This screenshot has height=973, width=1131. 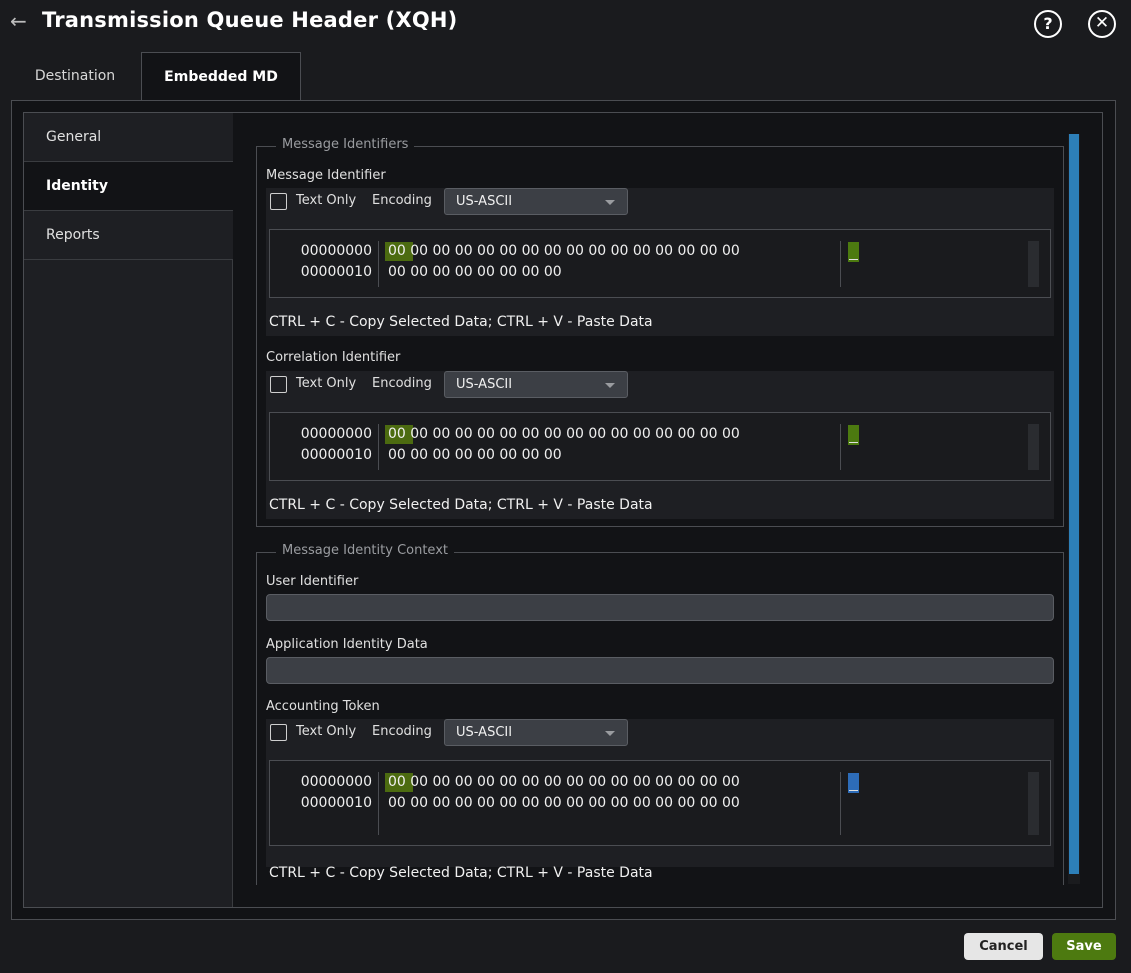 I want to click on tab-embedded-md: Embedded MD, so click(x=221, y=77).